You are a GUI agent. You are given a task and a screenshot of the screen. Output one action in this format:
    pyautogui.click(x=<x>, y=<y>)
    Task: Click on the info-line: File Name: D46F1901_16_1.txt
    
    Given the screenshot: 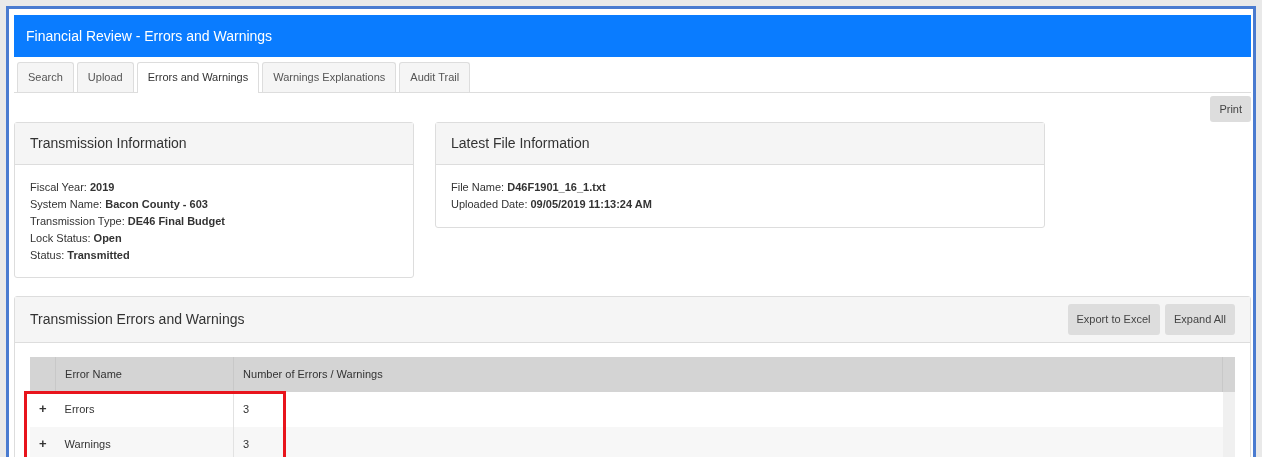 What is the action you would take?
    pyautogui.click(x=529, y=187)
    